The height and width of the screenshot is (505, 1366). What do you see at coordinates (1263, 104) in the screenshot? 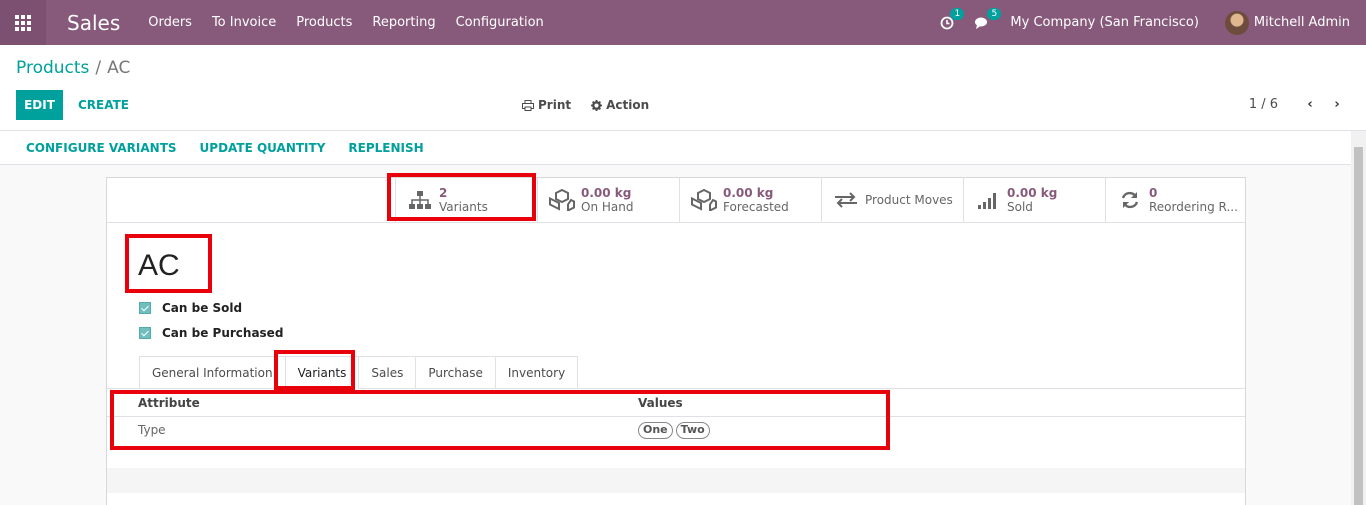
I see `pager-value: 1 / 6` at bounding box center [1263, 104].